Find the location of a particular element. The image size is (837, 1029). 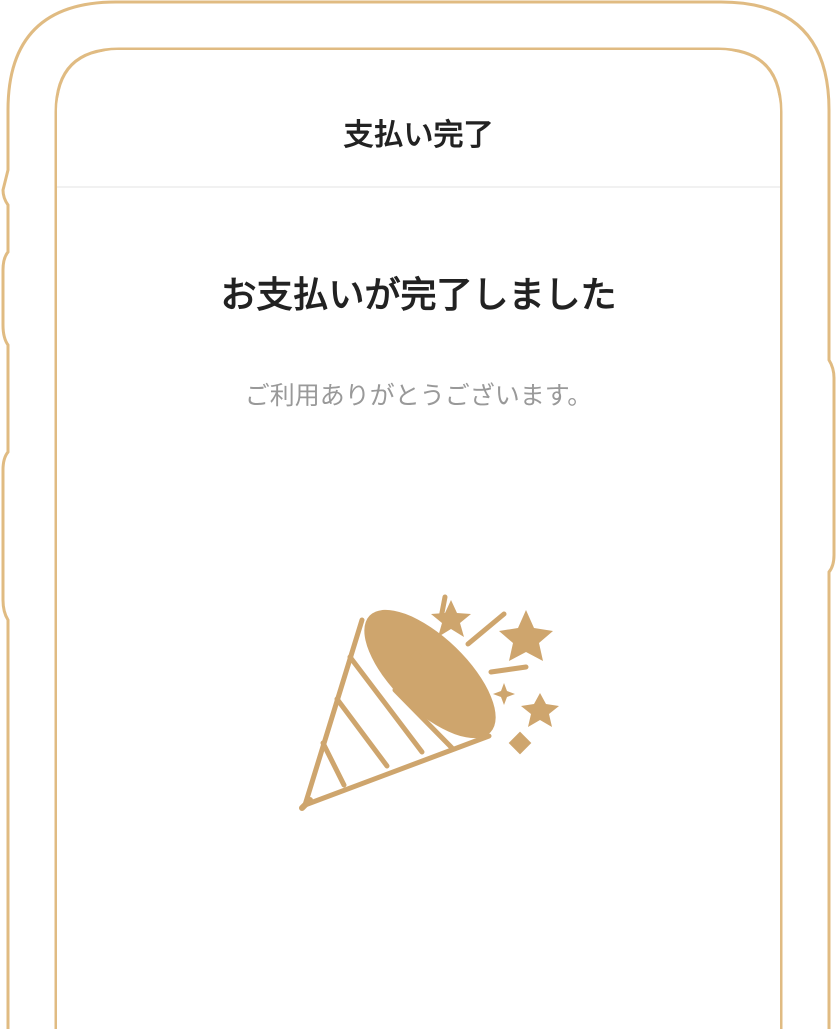

nav-title: 支払い完了 is located at coordinates (418, 135).